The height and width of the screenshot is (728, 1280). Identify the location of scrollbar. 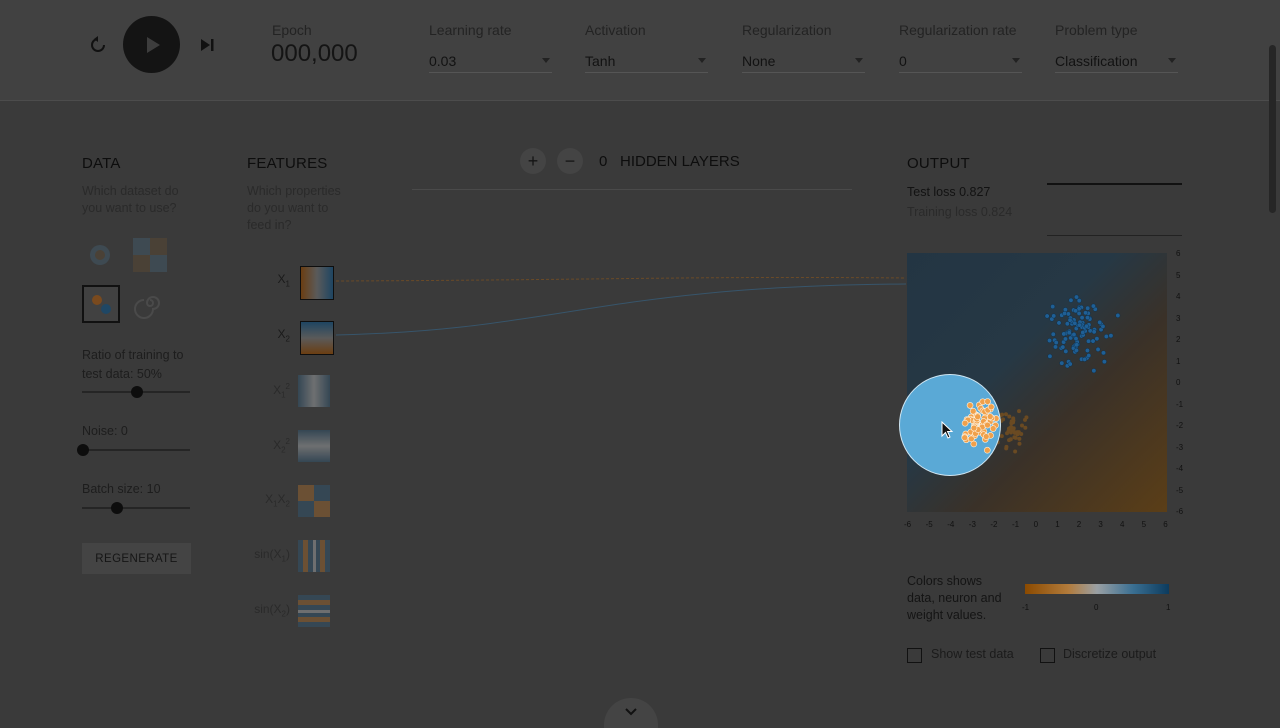
(1272, 129).